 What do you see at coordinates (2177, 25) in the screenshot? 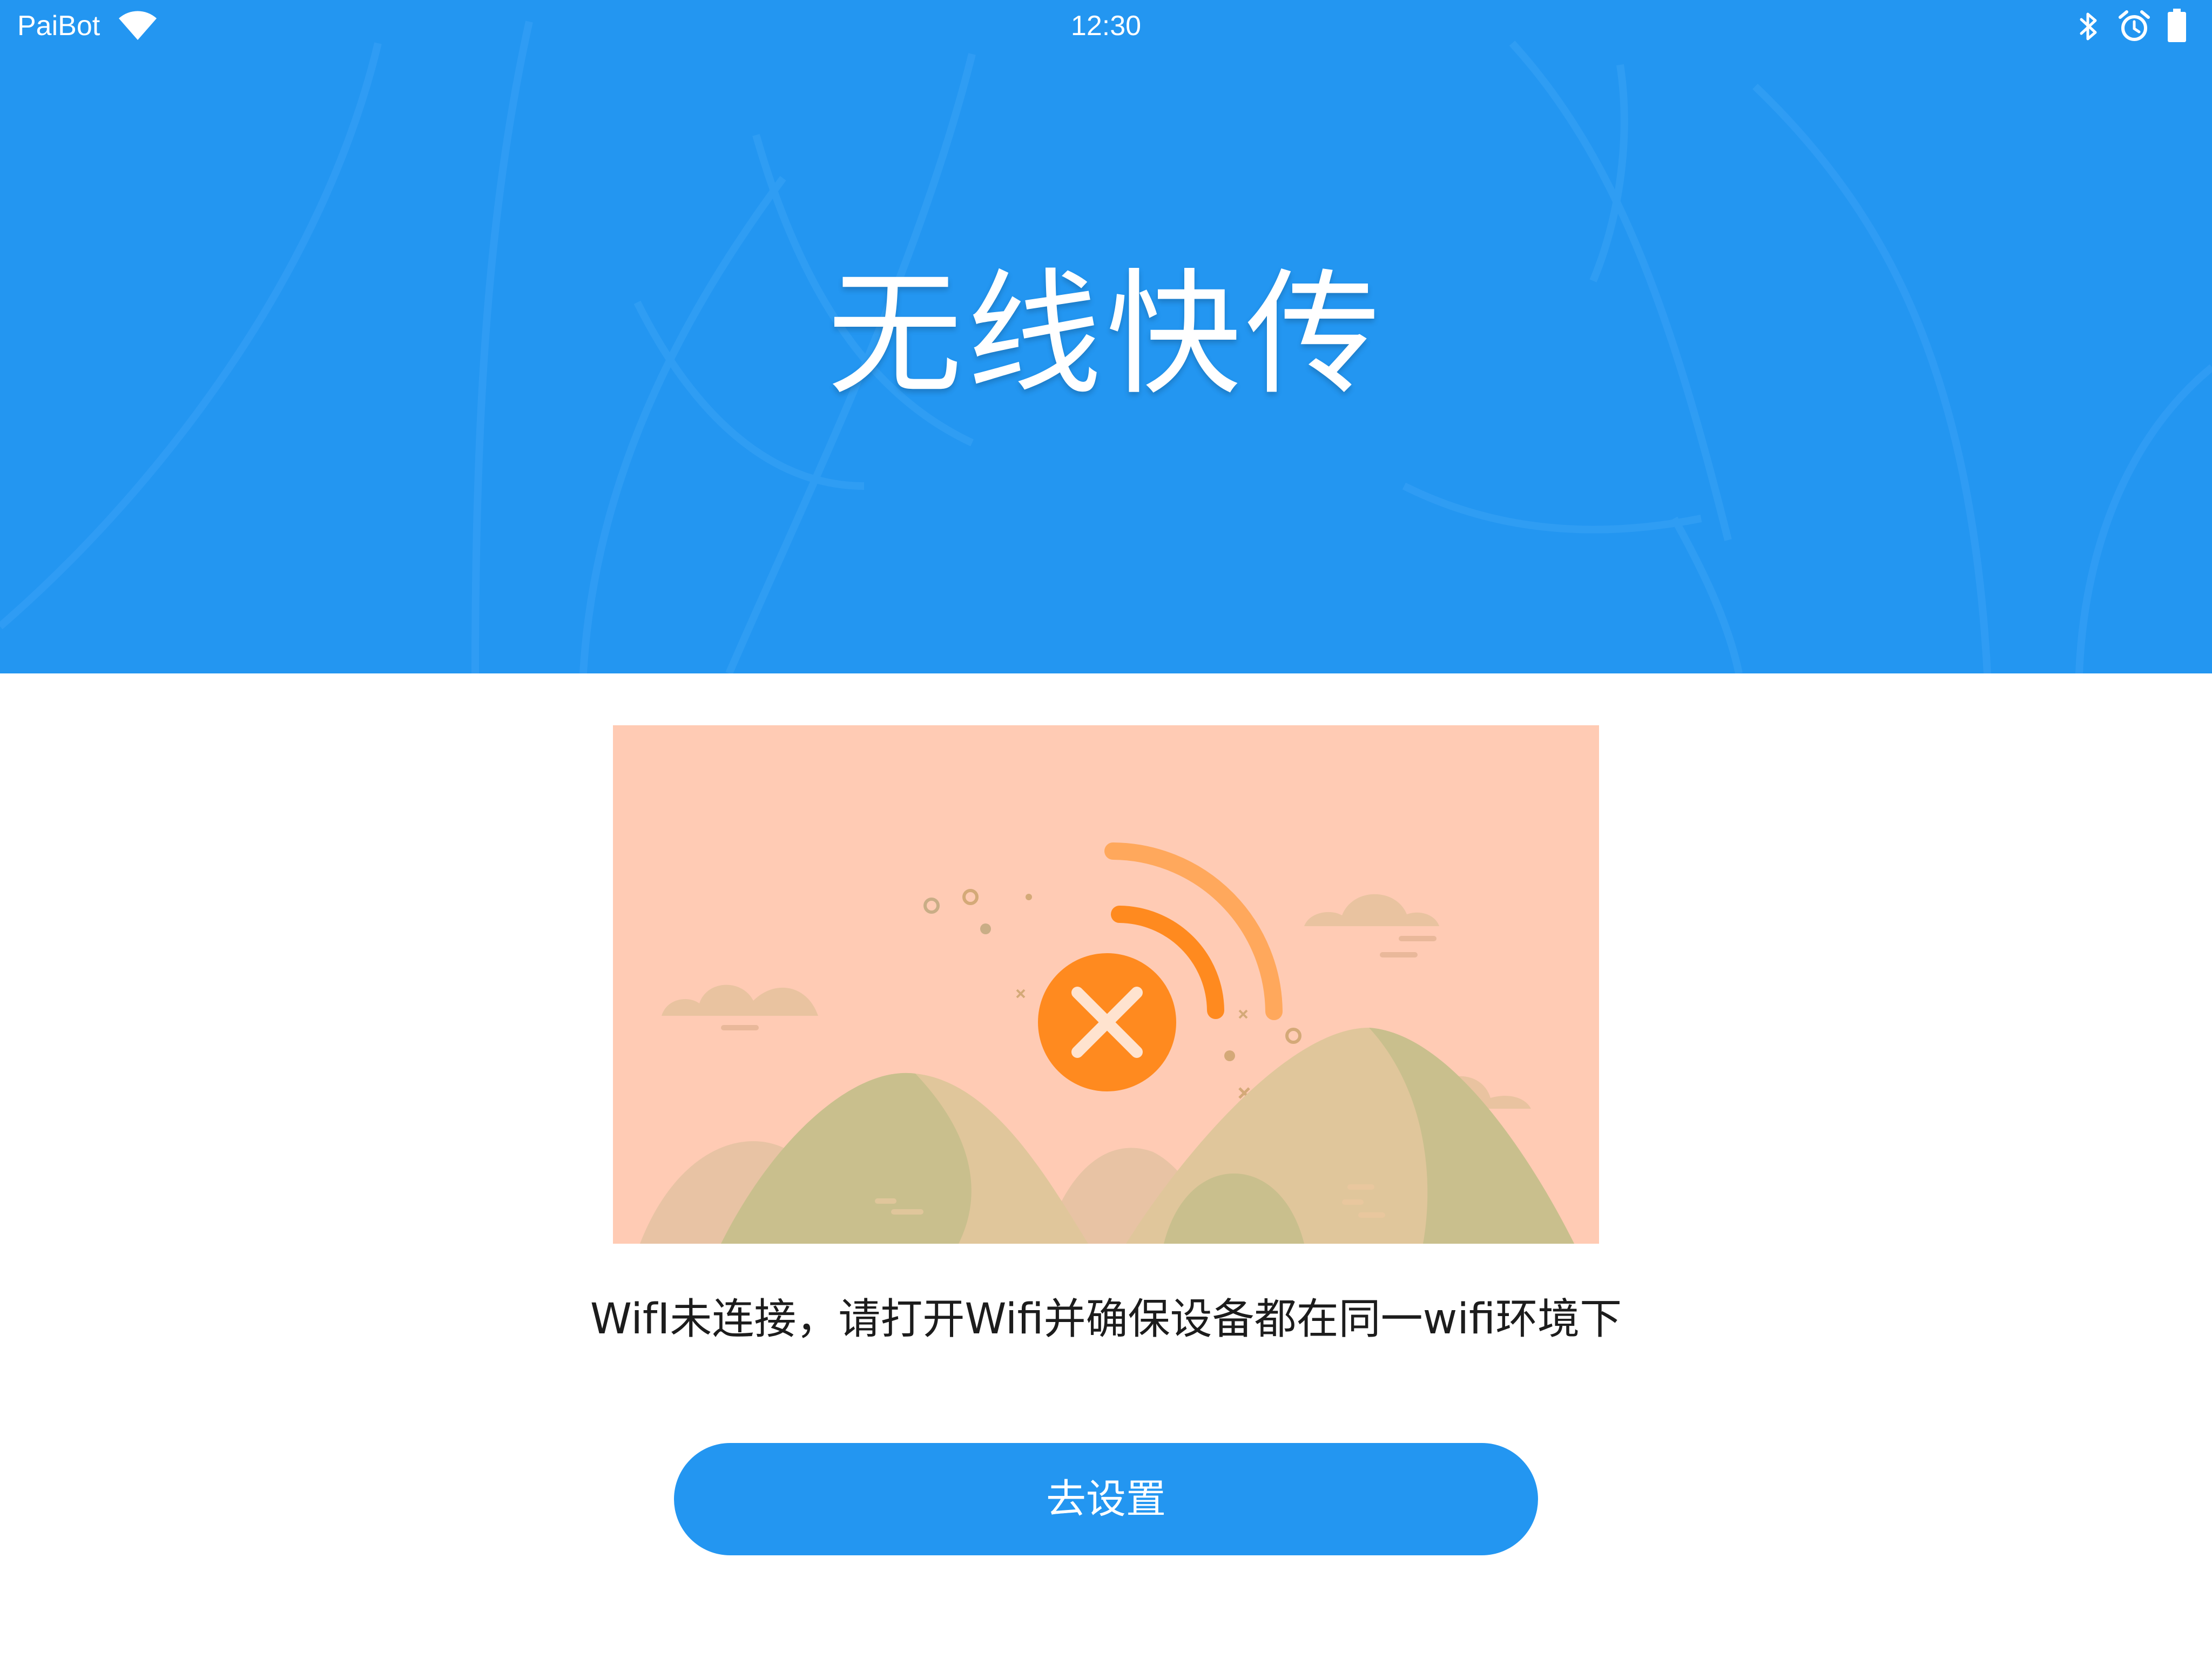
I see `battery-icon` at bounding box center [2177, 25].